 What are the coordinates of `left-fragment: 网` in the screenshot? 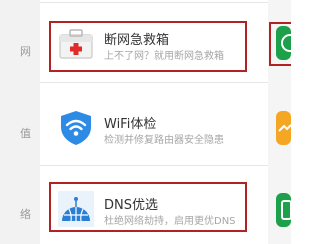 It's located at (25, 51).